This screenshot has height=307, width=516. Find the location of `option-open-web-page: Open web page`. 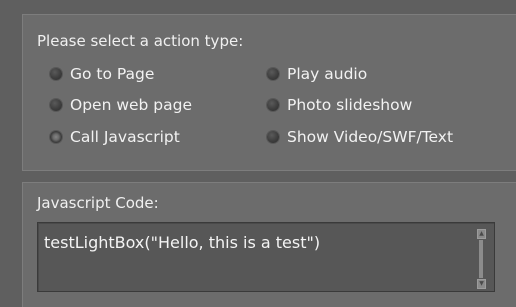

option-open-web-page: Open web page is located at coordinates (121, 105).